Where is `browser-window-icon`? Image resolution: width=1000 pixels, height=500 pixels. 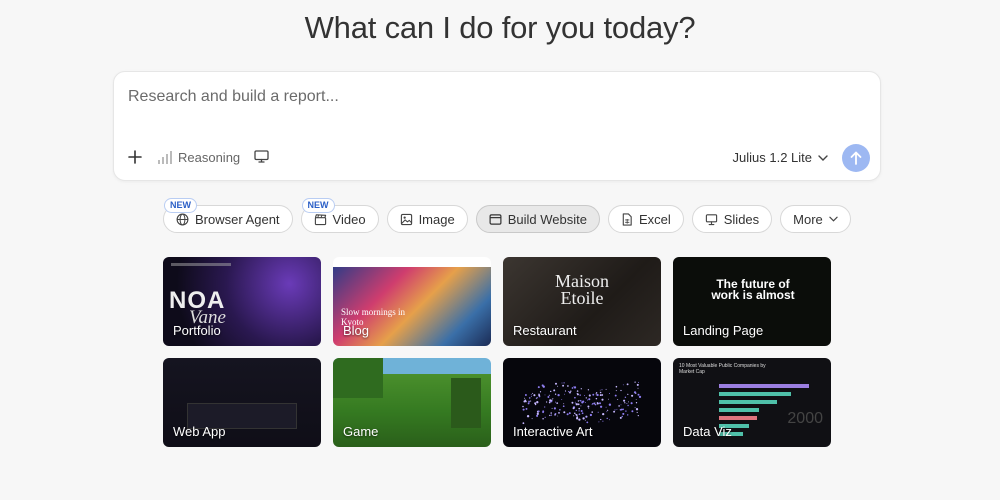 browser-window-icon is located at coordinates (495, 219).